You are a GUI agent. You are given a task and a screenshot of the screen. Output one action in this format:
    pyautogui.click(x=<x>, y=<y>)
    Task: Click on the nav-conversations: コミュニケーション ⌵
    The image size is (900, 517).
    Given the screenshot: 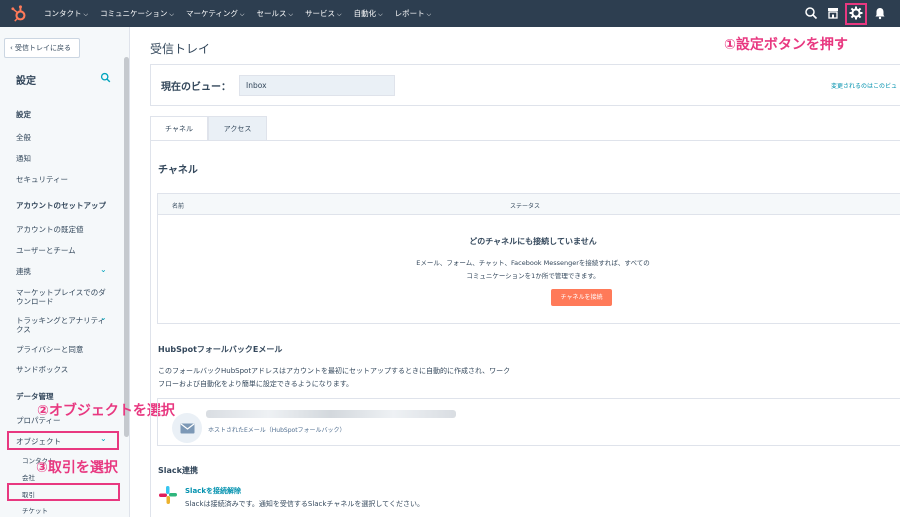 What is the action you would take?
    pyautogui.click(x=137, y=13)
    